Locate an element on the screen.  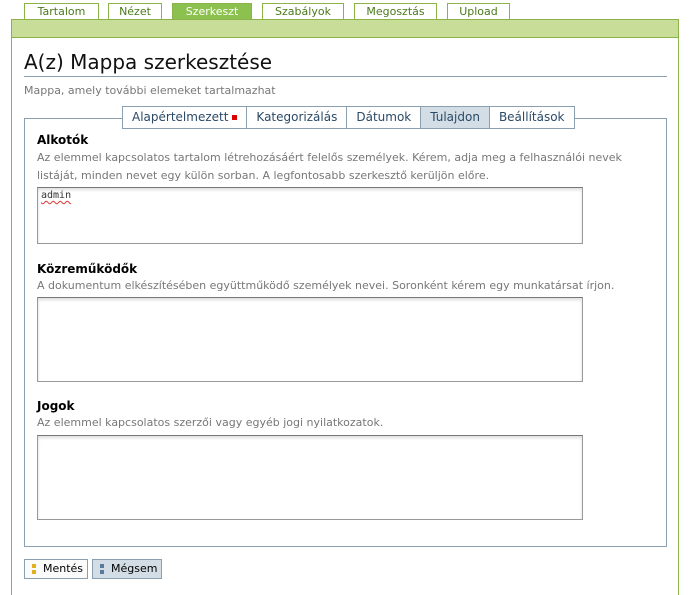
cancel-button: Mégsem is located at coordinates (127, 569).